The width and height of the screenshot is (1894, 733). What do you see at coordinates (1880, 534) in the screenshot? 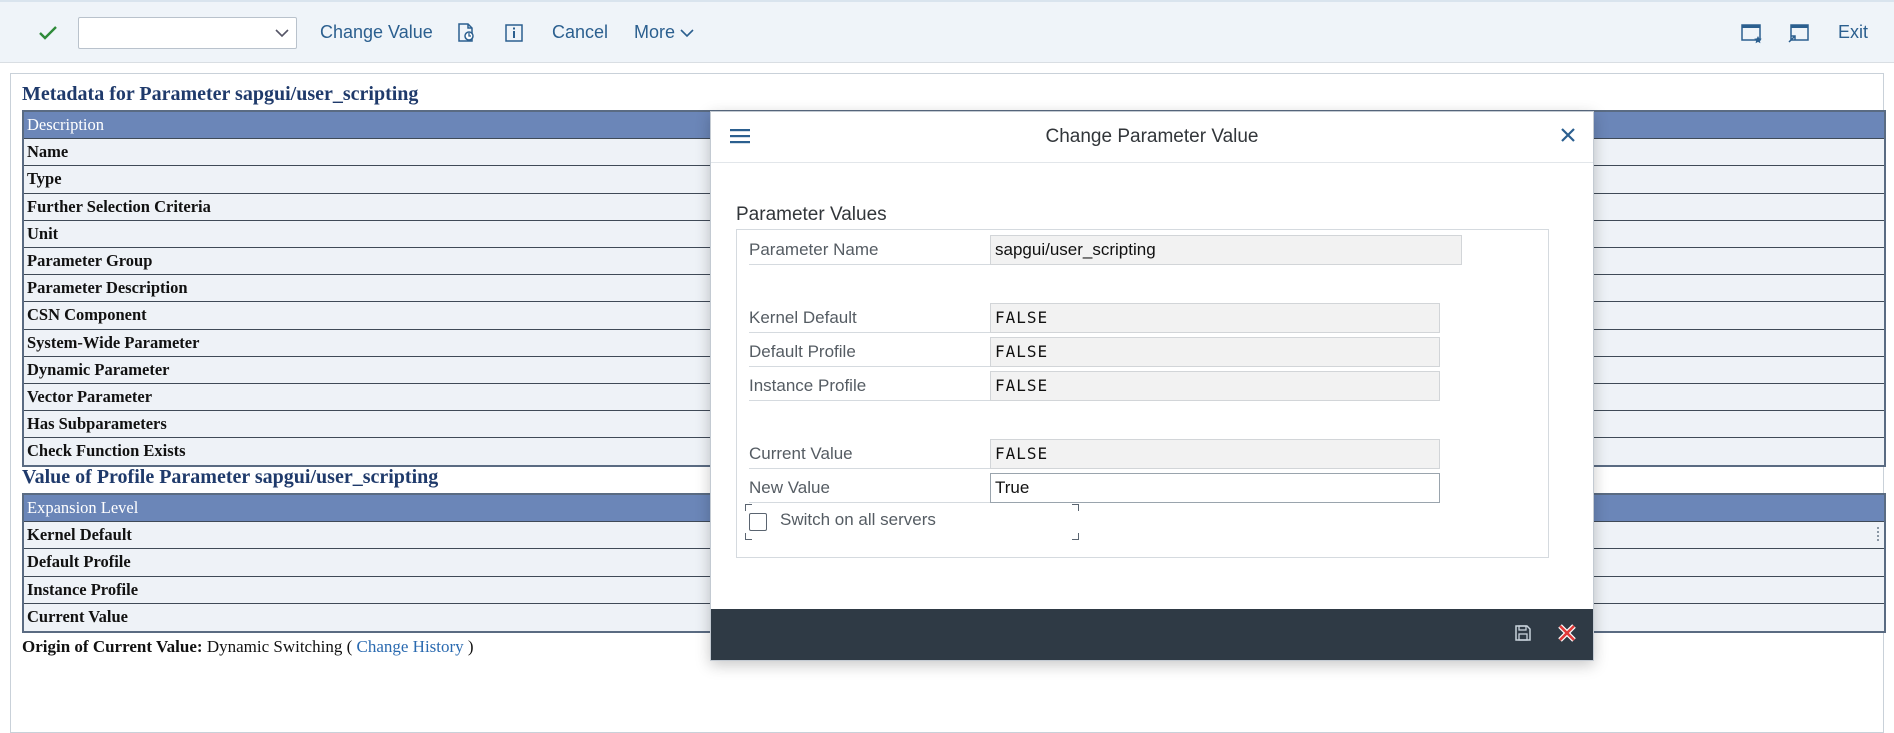
I see `splitter-handle` at bounding box center [1880, 534].